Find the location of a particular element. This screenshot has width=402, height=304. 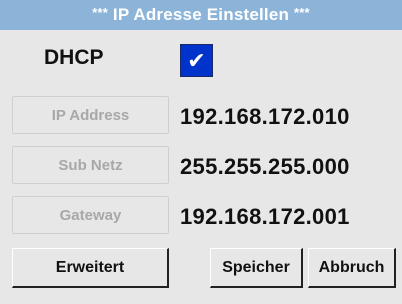

subnet-value: 255.255.255.000 is located at coordinates (265, 166).